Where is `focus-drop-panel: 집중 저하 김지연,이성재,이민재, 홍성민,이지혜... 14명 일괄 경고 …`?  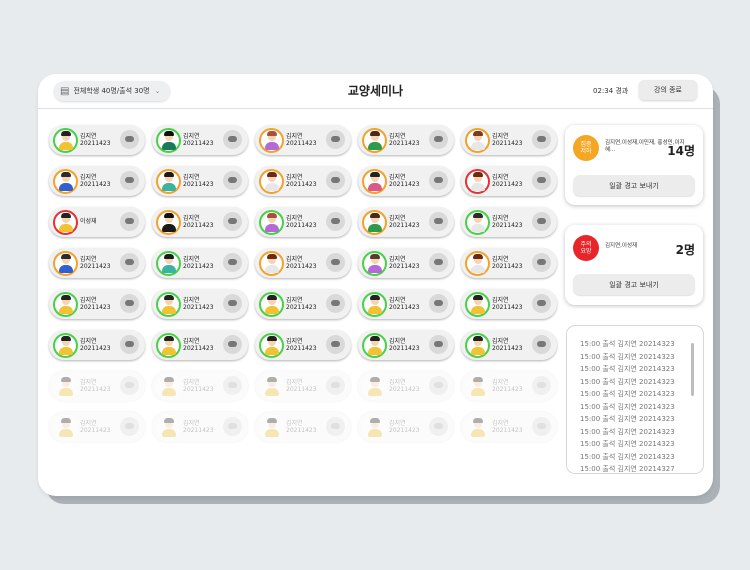 focus-drop-panel: 집중 저하 김지연,이성재,이민재, 홍성민,이지혜... 14명 일괄 경고 … is located at coordinates (634, 165).